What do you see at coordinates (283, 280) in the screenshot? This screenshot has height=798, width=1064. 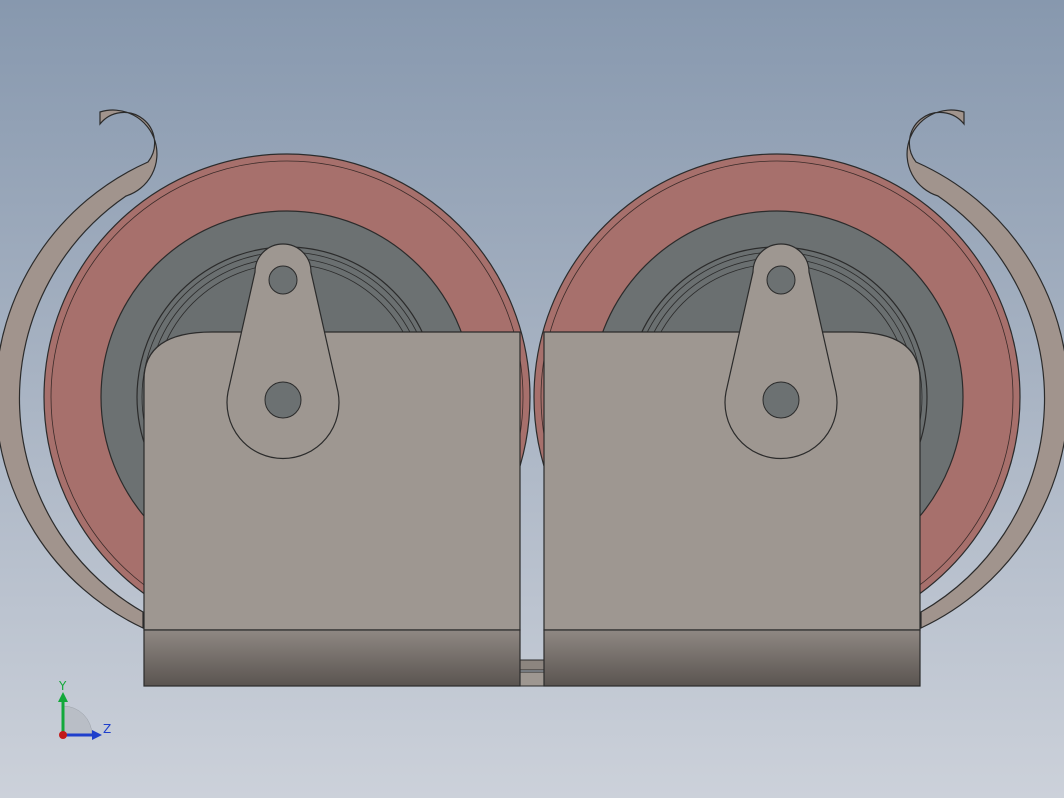 I see `left-arm-hole-top` at bounding box center [283, 280].